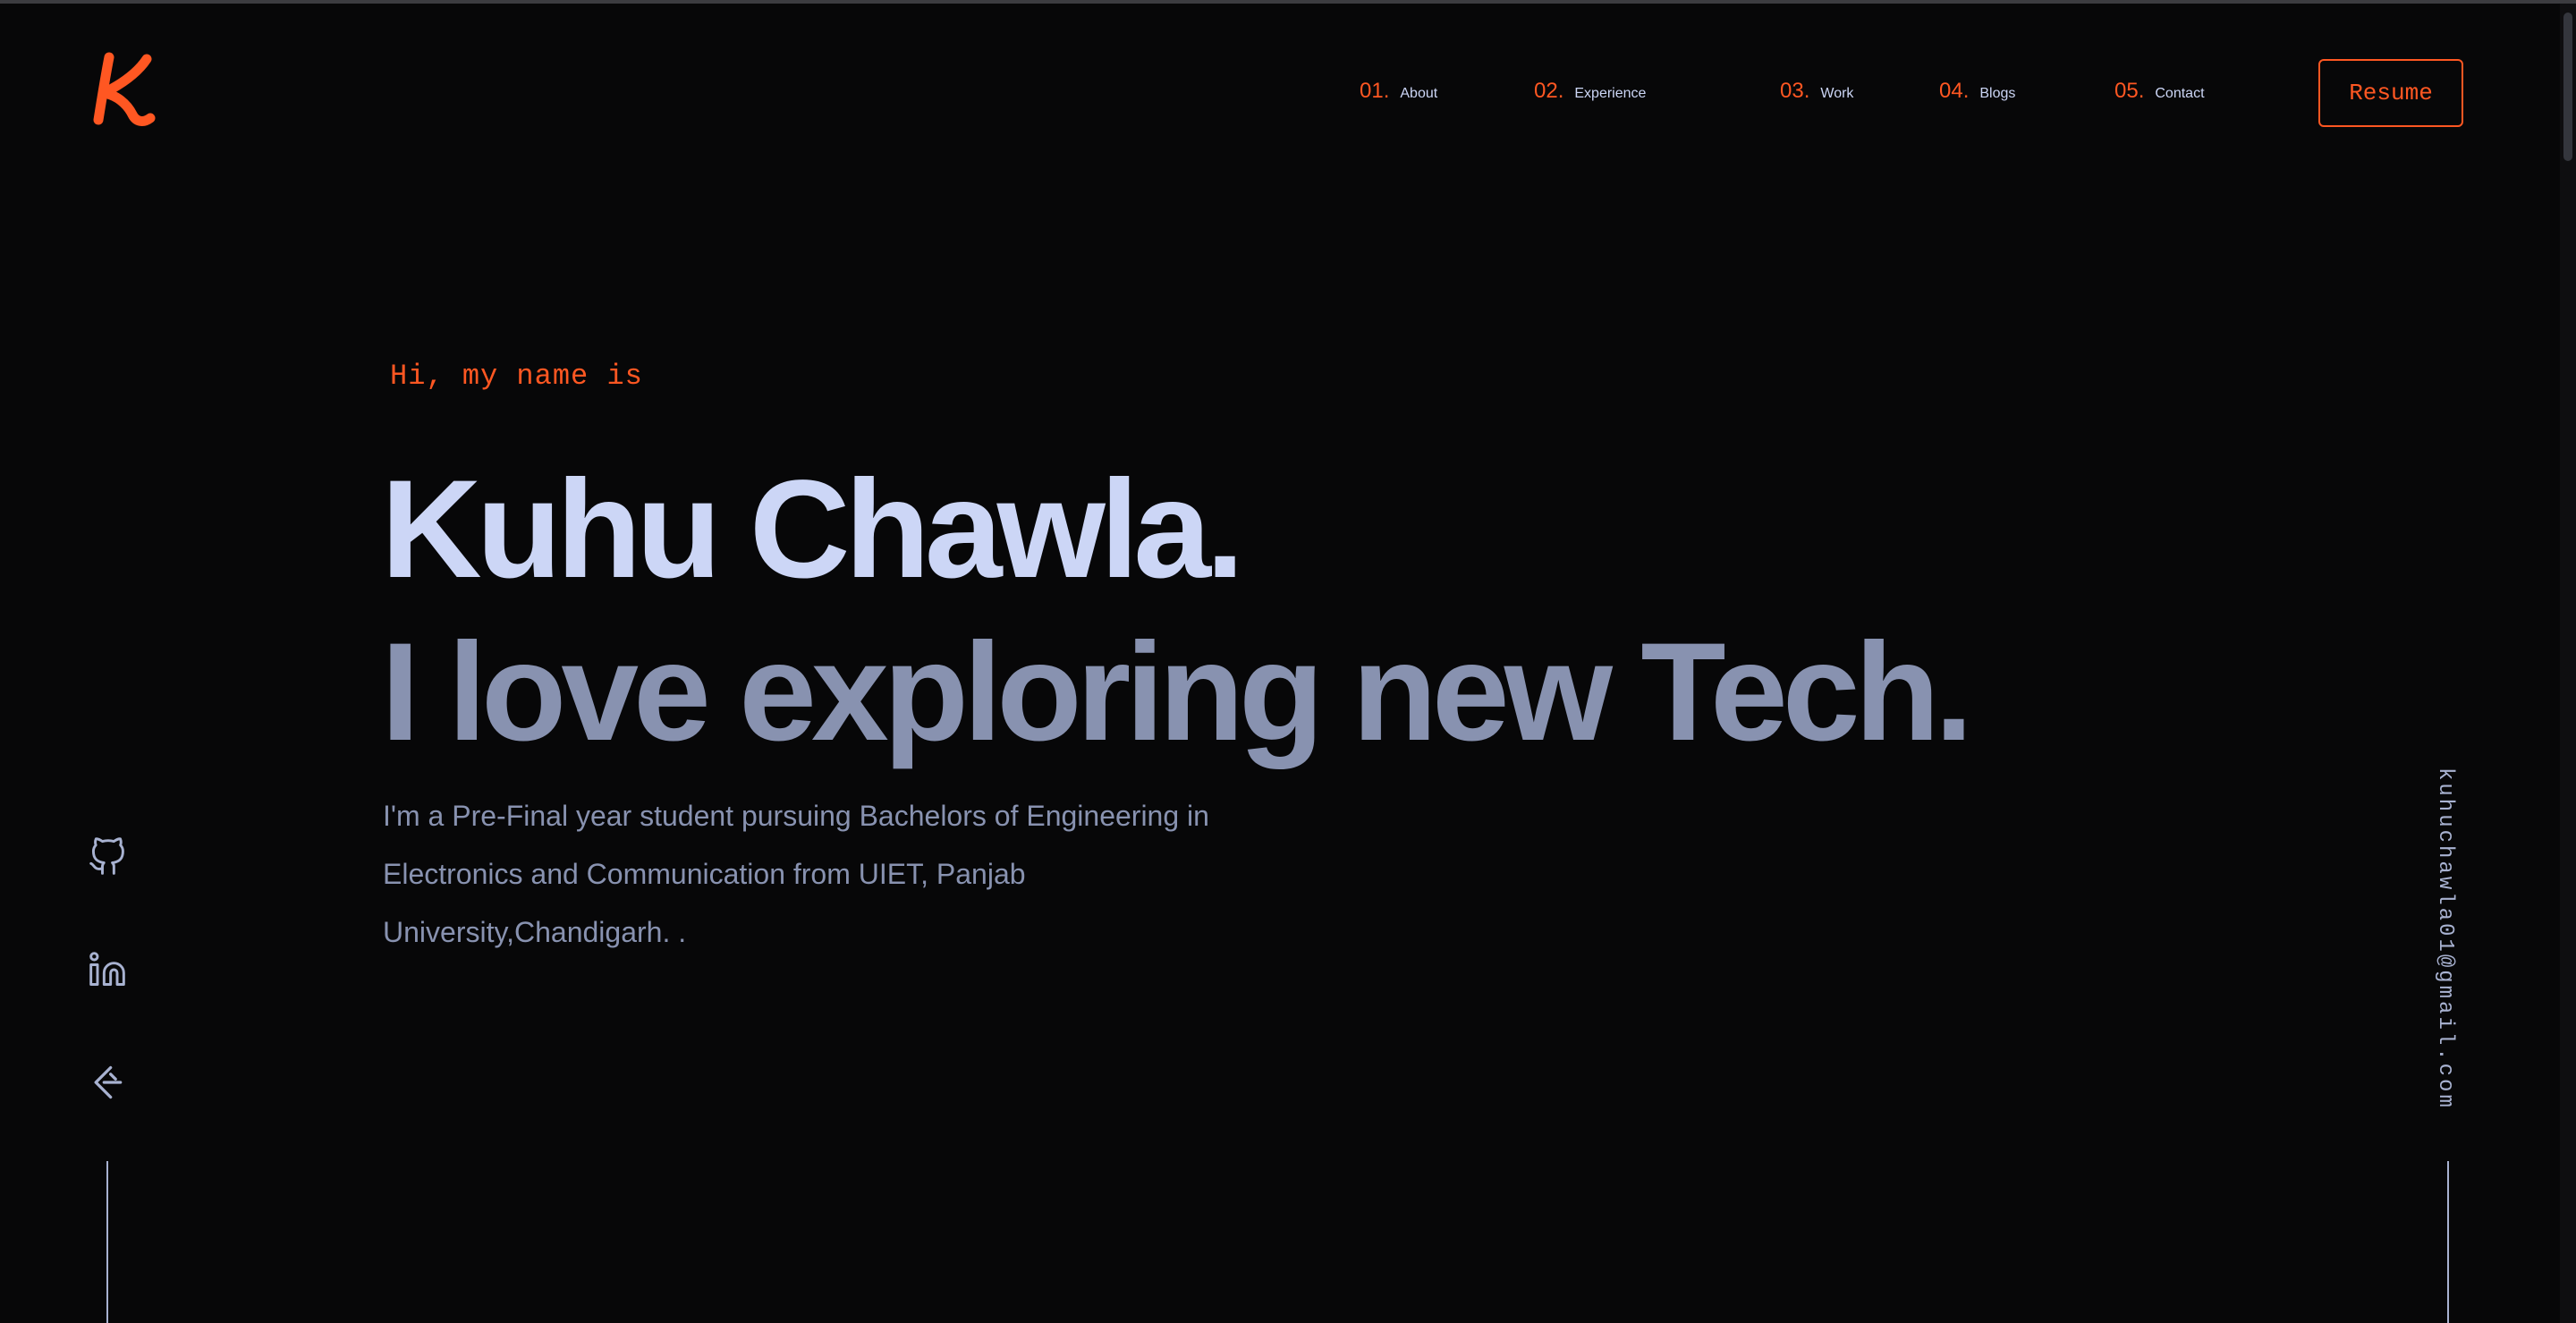 This screenshot has height=1323, width=2576. Describe the element at coordinates (2129, 91) in the screenshot. I see `nav-number: 05.` at that location.